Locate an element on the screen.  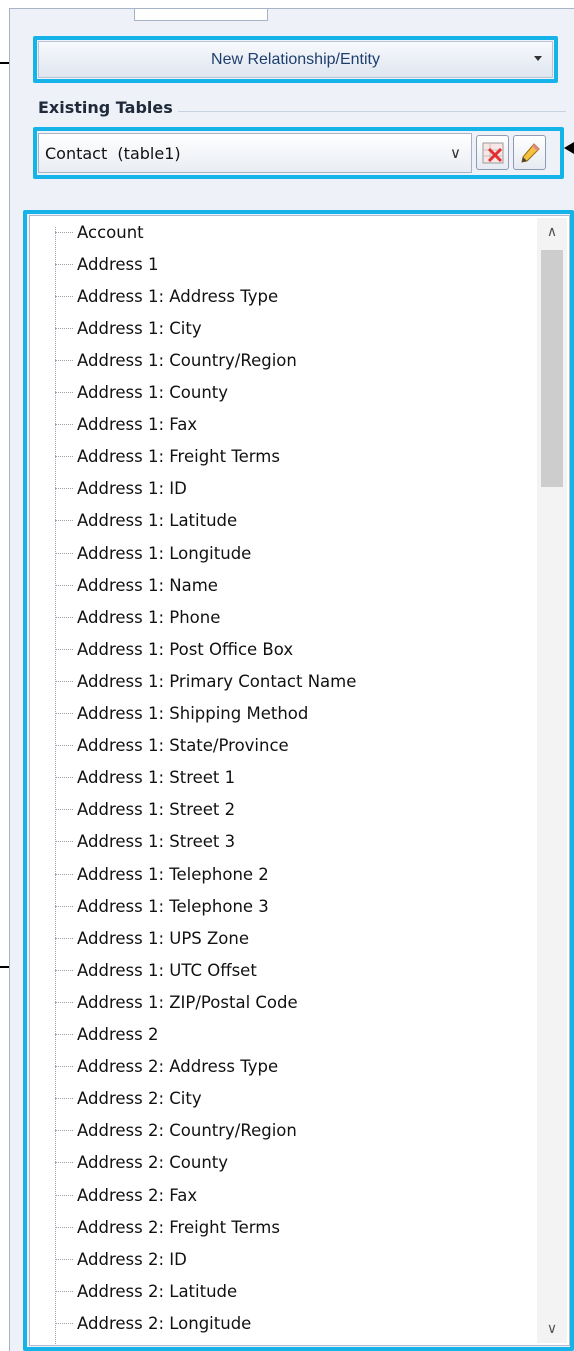
tree-item-label: Address 1: Name is located at coordinates (147, 585).